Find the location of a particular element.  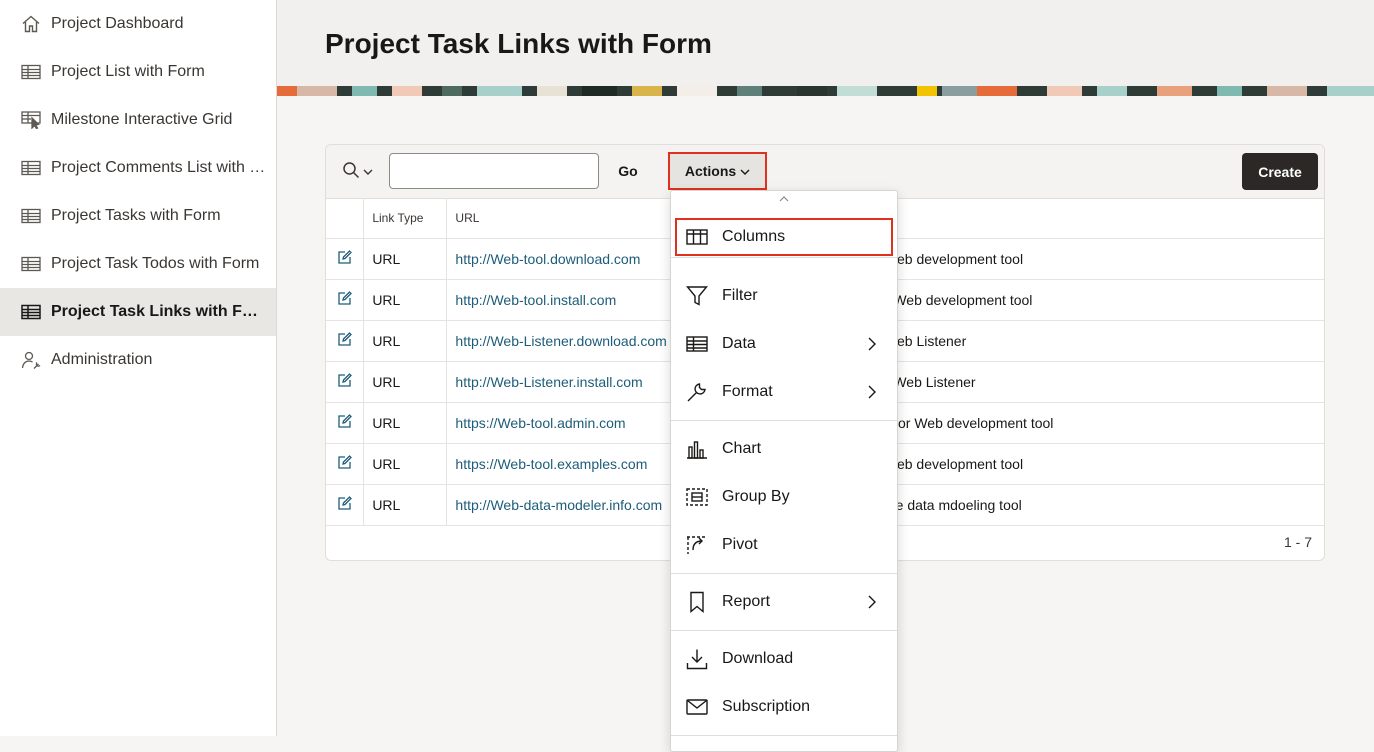

menu-item-pivot: Pivot is located at coordinates (784, 545).